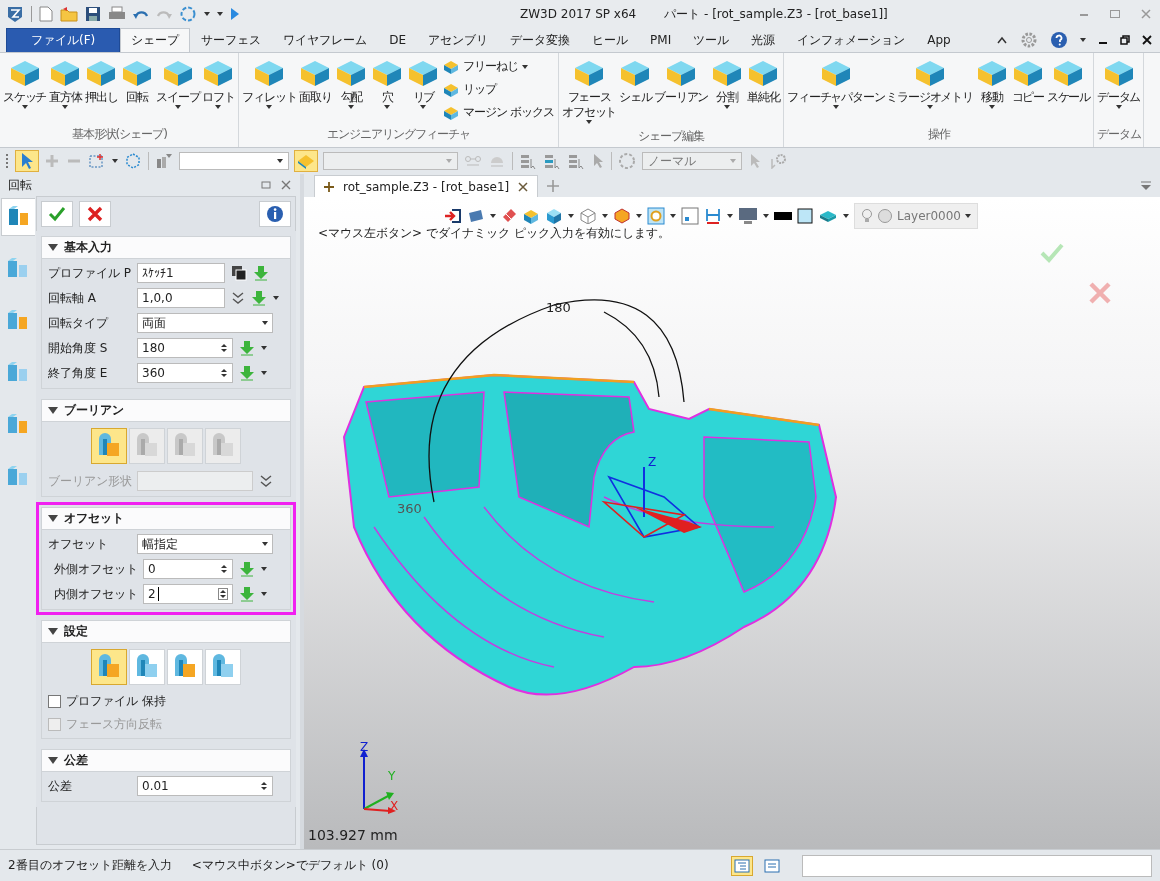  I want to click on app-logo-icon, so click(15, 14).